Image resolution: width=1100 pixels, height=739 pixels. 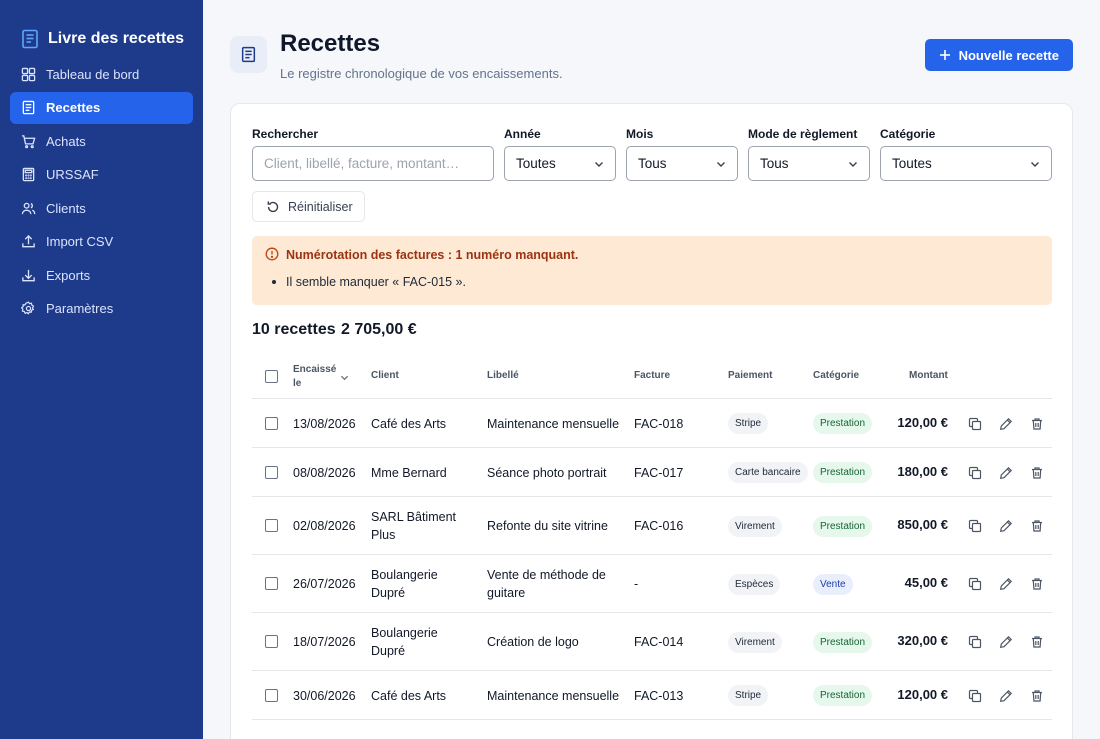 What do you see at coordinates (66, 208) in the screenshot?
I see `sidebar-item-label: Clients` at bounding box center [66, 208].